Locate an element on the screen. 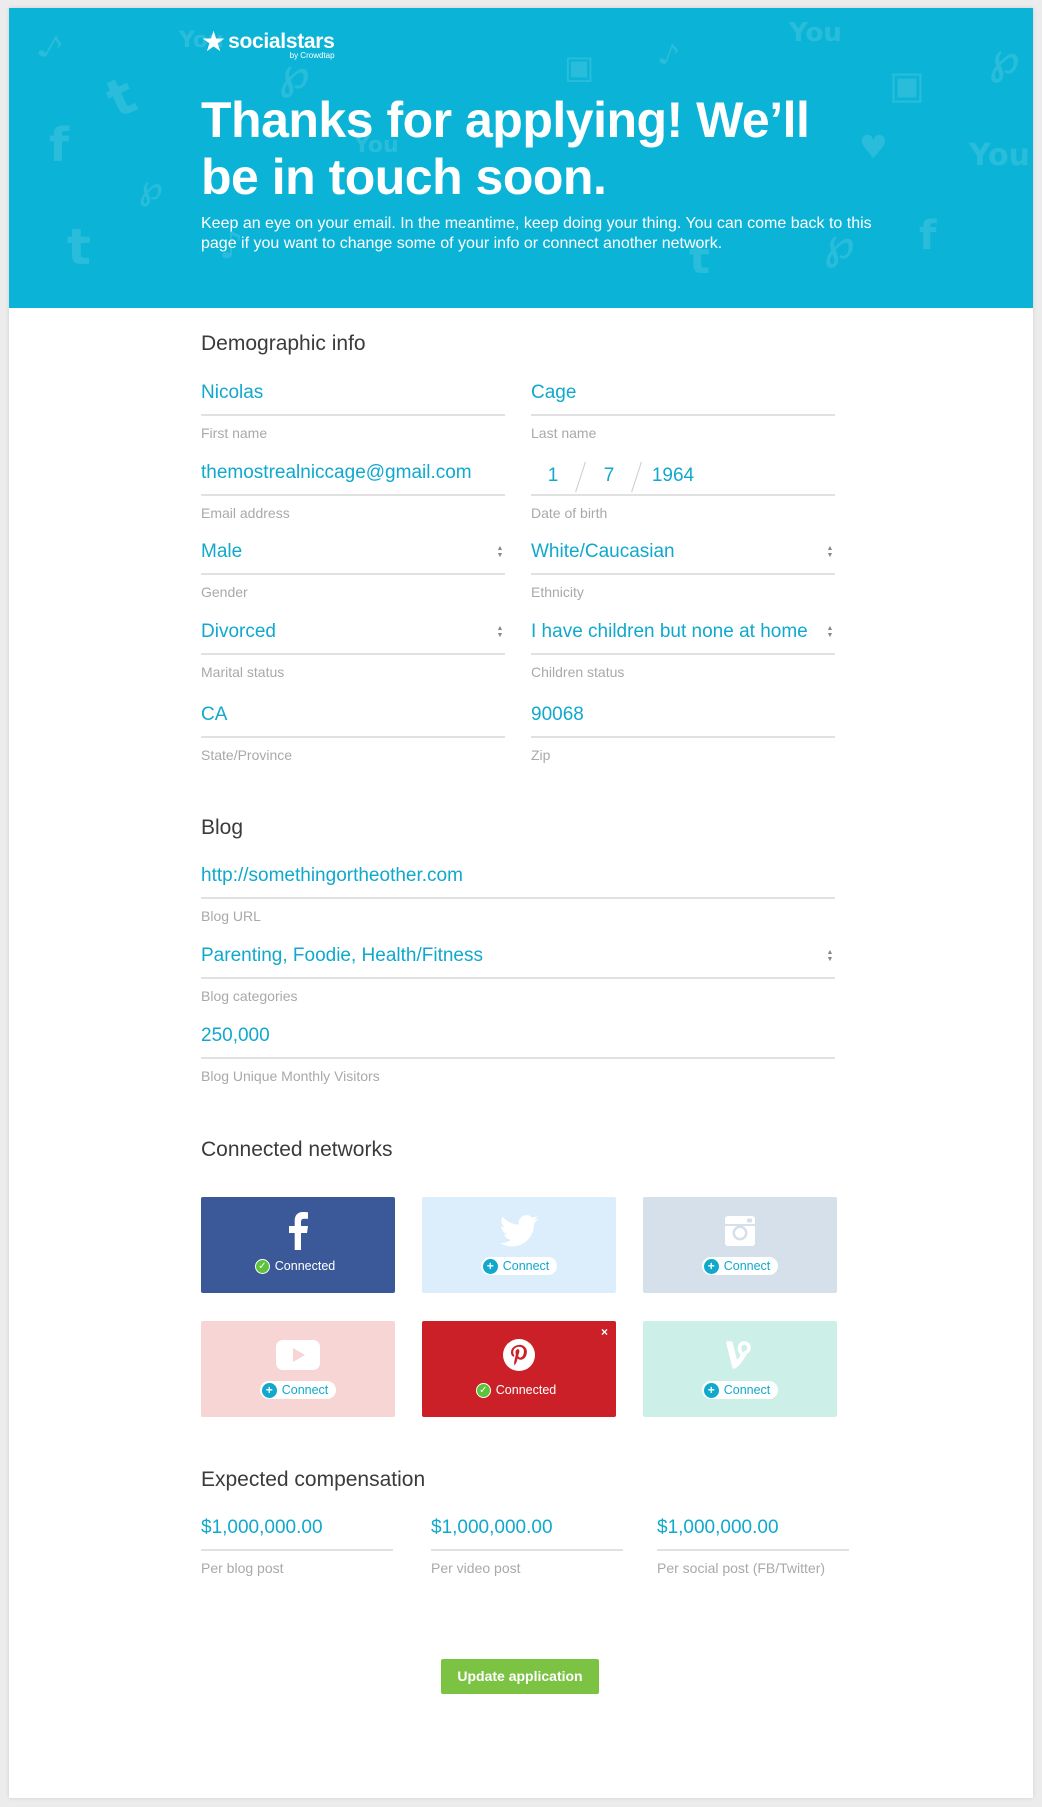  network-tile-pinterest: × ✓ Connected is located at coordinates (519, 1369).